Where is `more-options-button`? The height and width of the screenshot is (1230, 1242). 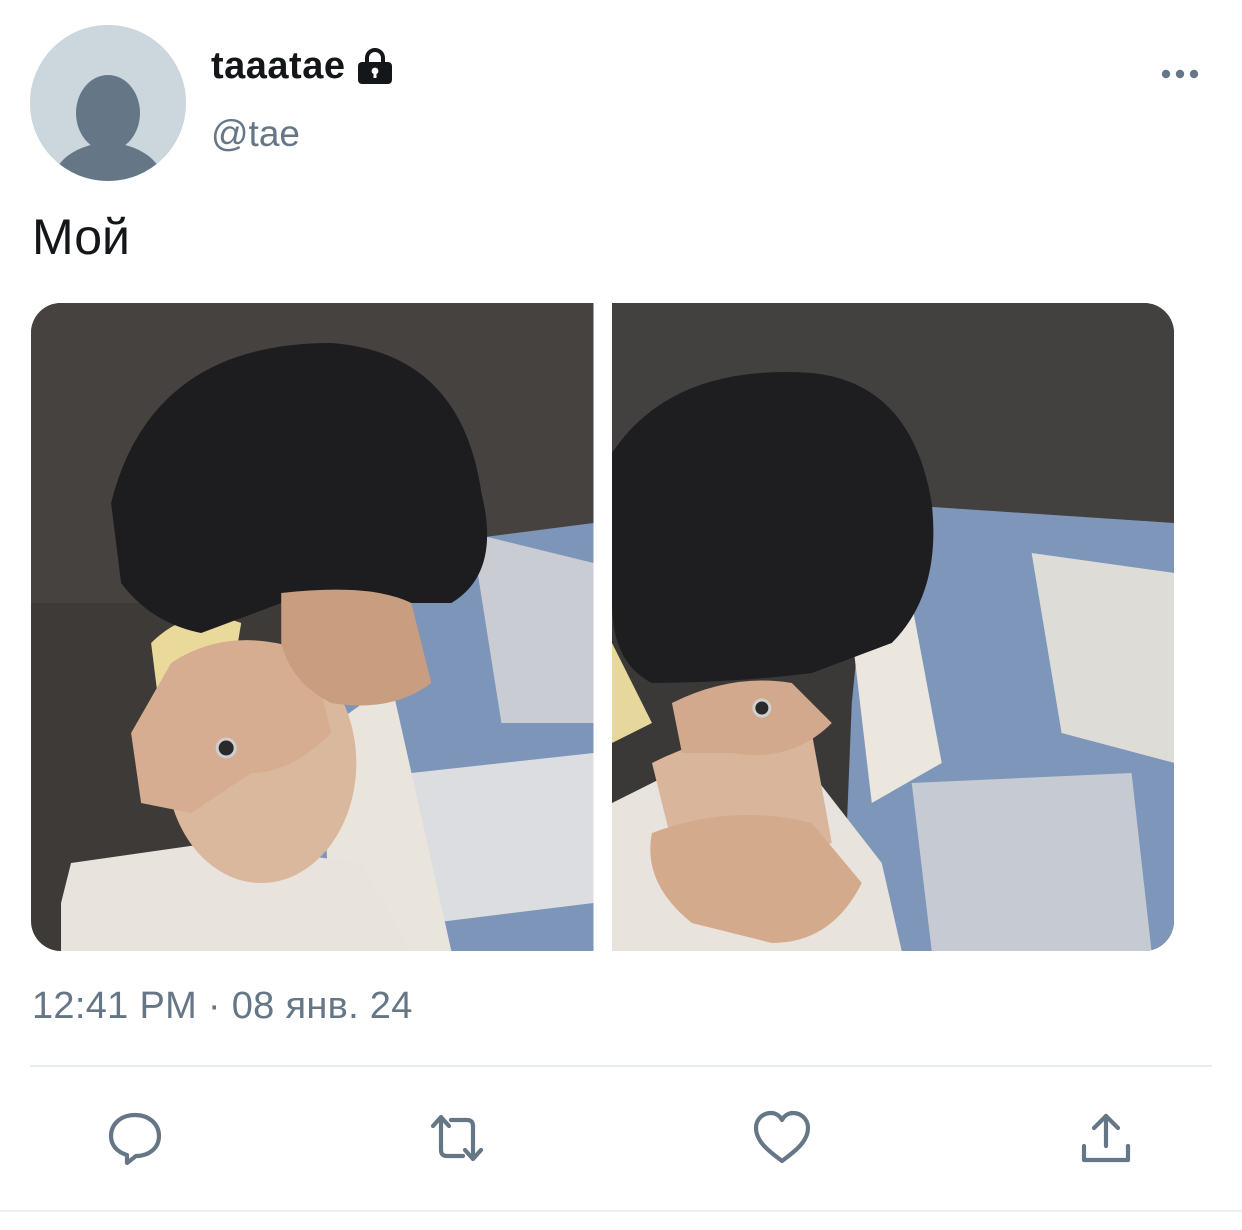
more-options-button is located at coordinates (1180, 74).